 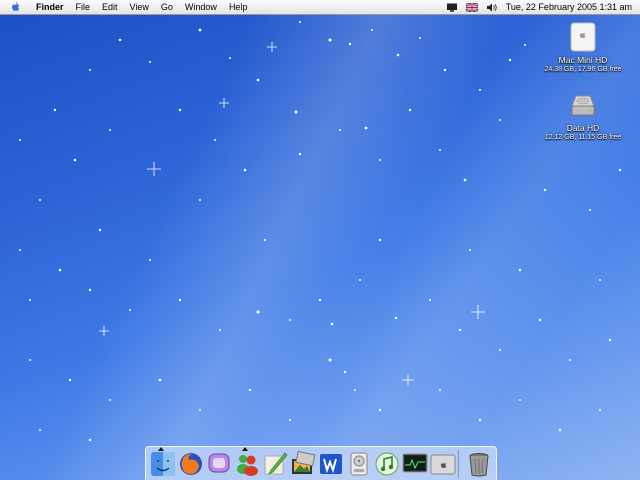 I want to click on uk-flag-icon, so click(x=471, y=7).